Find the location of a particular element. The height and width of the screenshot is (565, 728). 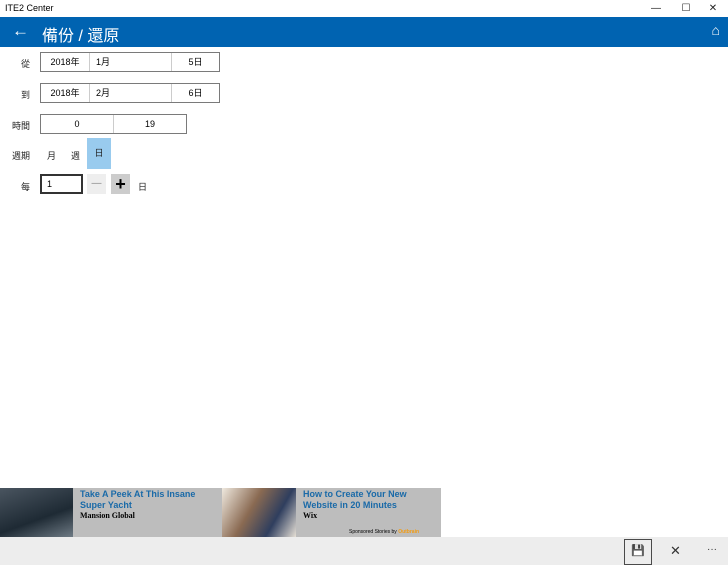

to-day: 6日 is located at coordinates (195, 93).